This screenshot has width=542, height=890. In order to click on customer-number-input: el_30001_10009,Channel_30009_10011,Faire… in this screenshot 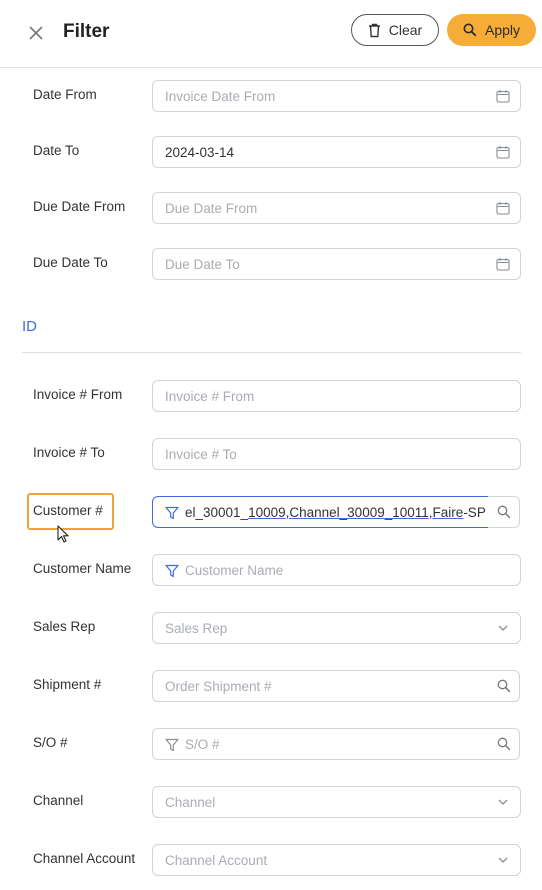, I will do `click(320, 512)`.